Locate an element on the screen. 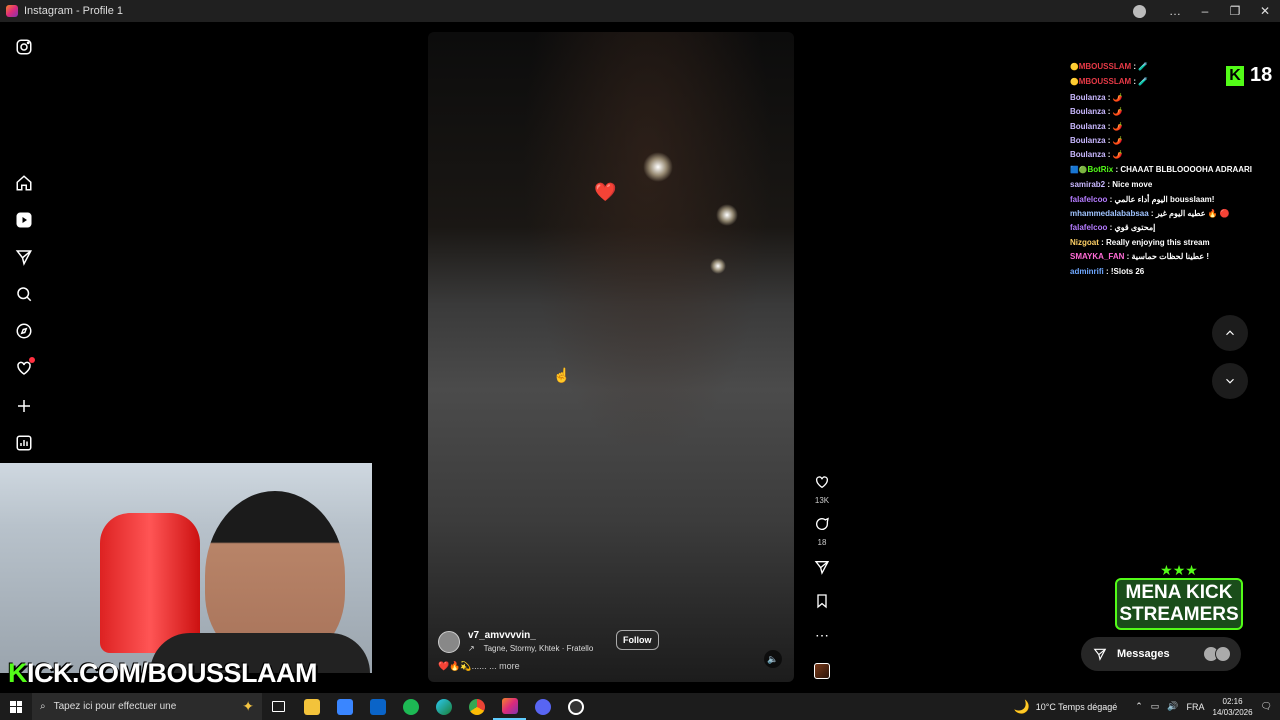  taskbar-search: ⌕ Tapez ici pour effectuer une ✦ is located at coordinates (147, 706).